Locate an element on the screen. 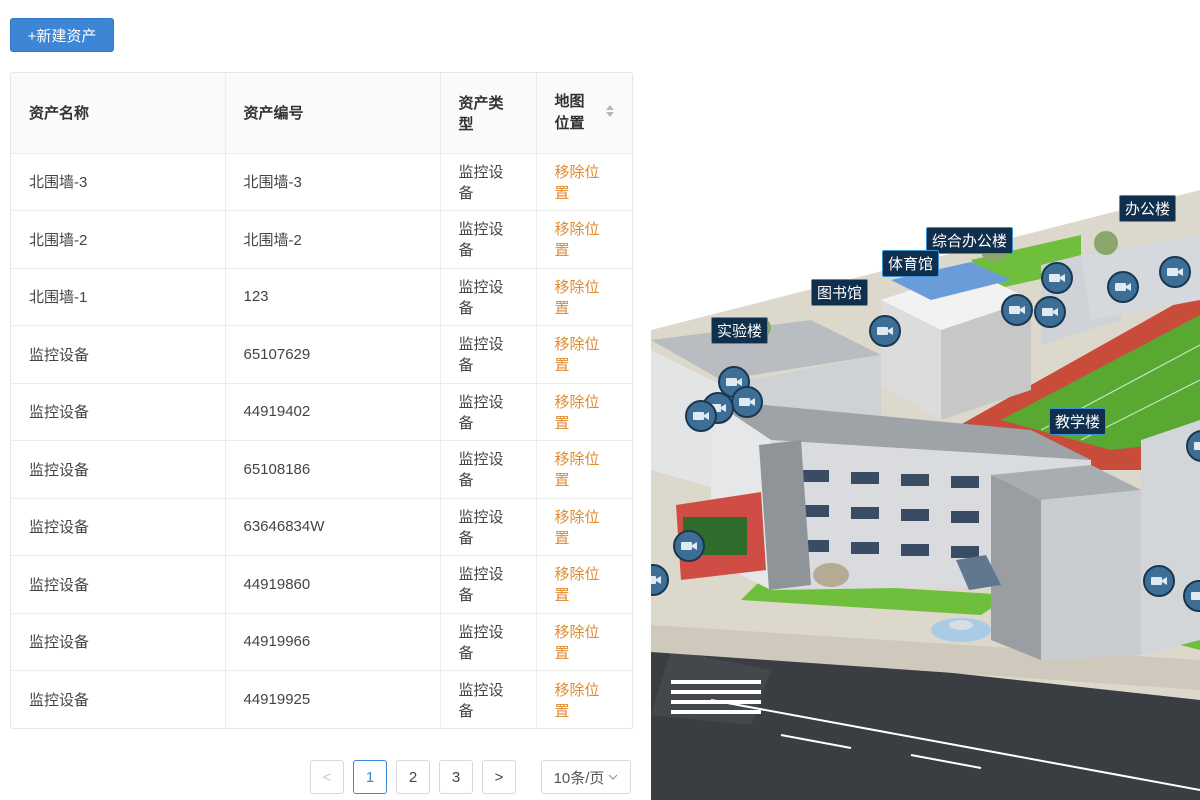  cell-asset-code: 北围墙-3 is located at coordinates (333, 182).